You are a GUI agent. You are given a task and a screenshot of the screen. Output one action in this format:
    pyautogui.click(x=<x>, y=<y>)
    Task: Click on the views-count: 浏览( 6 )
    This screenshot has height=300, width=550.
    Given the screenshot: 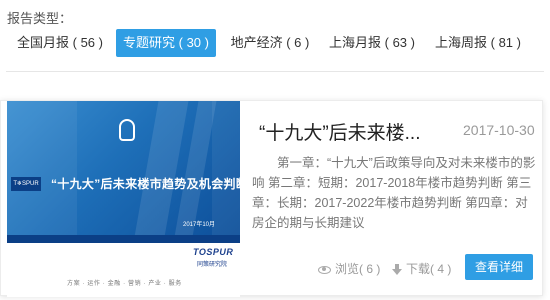 What is the action you would take?
    pyautogui.click(x=349, y=268)
    